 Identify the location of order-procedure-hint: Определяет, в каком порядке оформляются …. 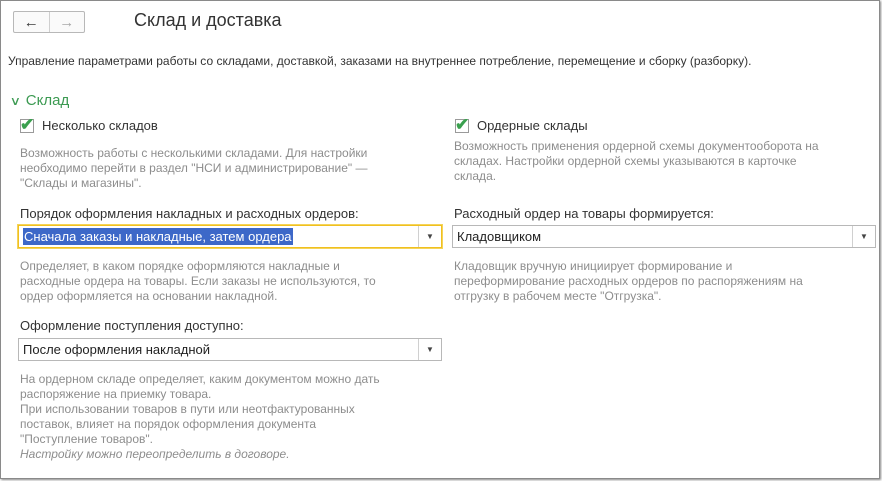
(198, 281).